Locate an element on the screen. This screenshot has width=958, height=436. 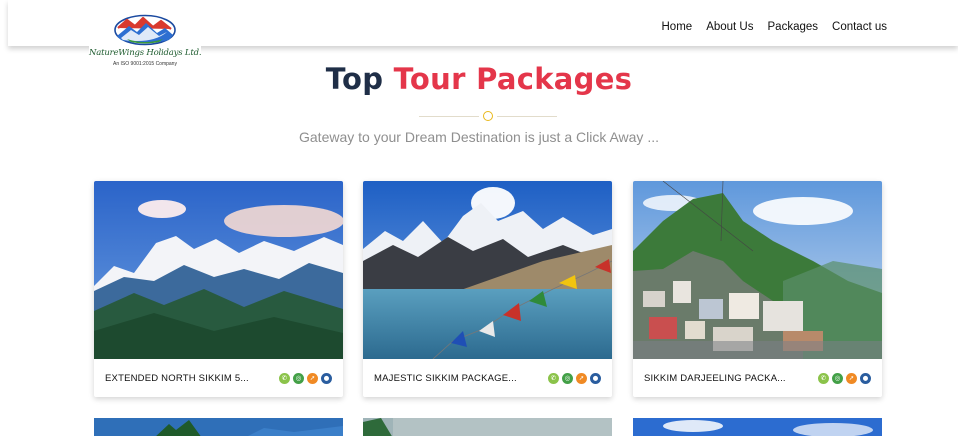
nav-home: Home is located at coordinates (677, 27).